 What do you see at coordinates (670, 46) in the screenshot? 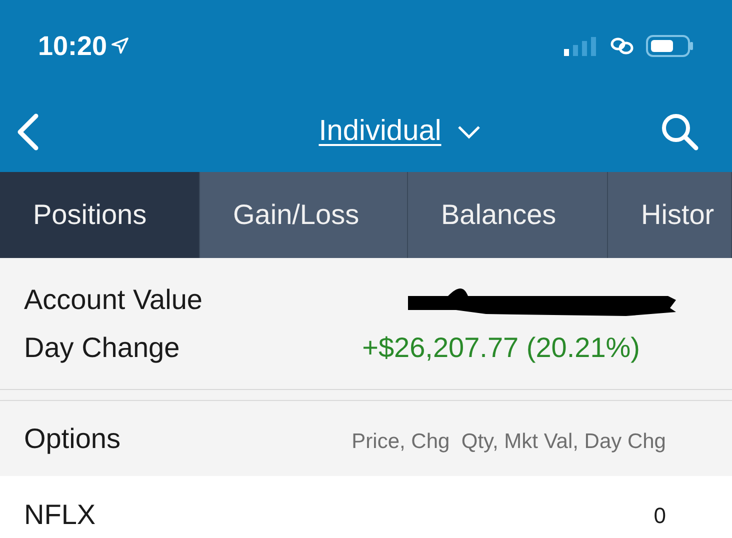
I see `battery-icon` at bounding box center [670, 46].